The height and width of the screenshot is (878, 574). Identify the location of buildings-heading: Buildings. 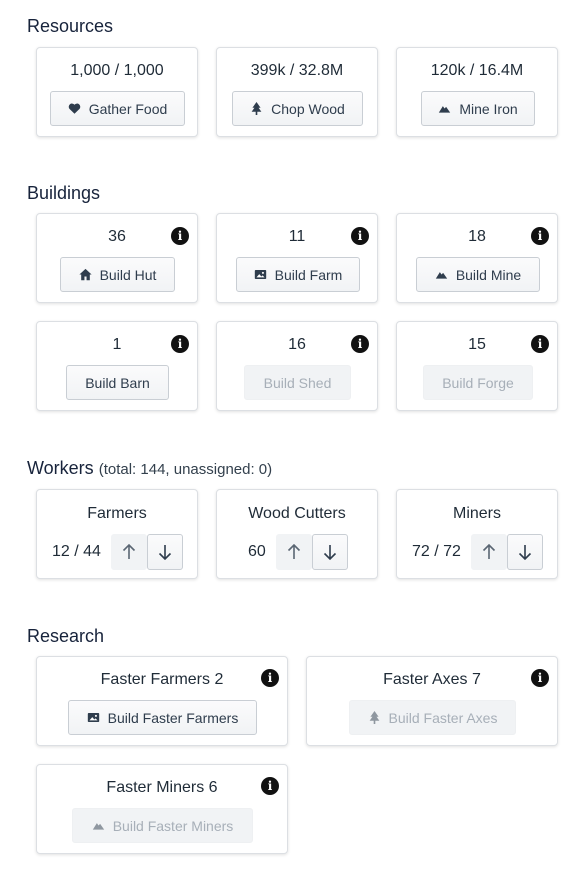
(64, 193).